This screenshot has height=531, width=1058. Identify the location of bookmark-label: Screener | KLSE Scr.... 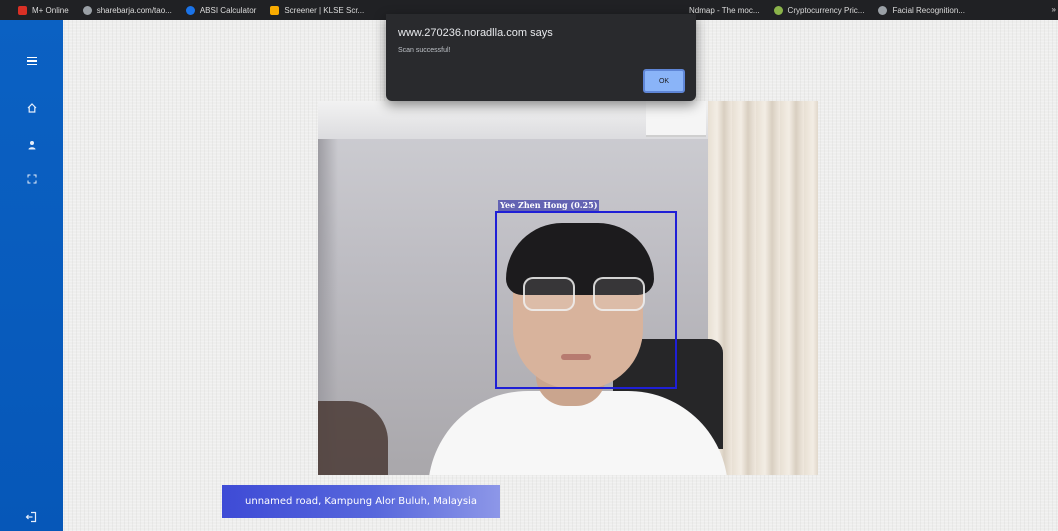
(324, 10).